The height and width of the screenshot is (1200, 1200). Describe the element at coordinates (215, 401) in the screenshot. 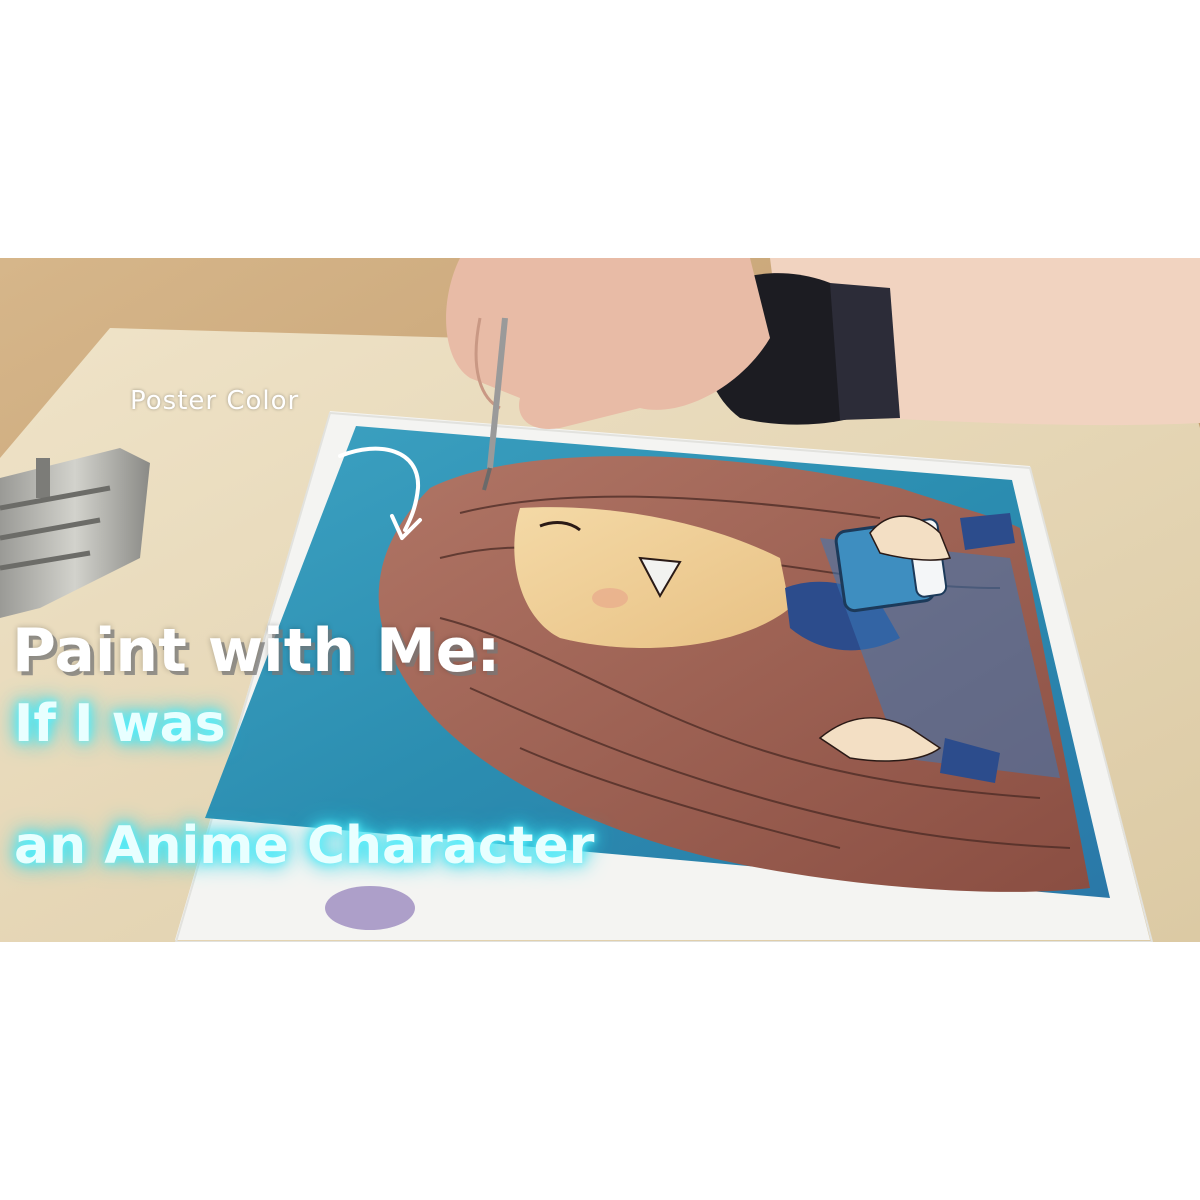

I see `poster-color-label: Poster Color` at that location.